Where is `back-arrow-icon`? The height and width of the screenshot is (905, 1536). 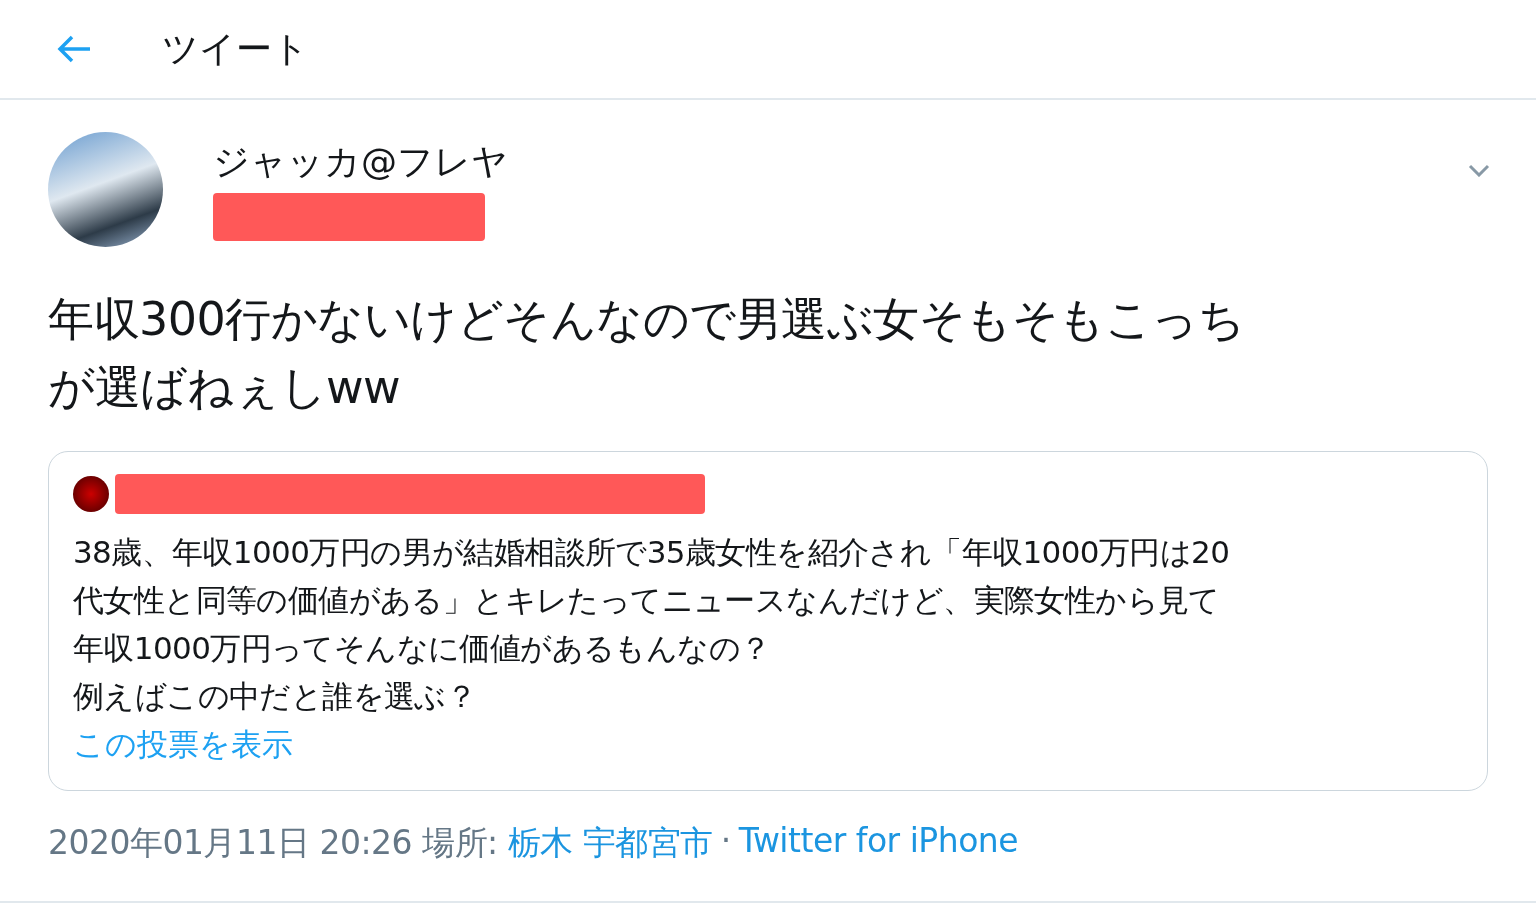 back-arrow-icon is located at coordinates (74, 49).